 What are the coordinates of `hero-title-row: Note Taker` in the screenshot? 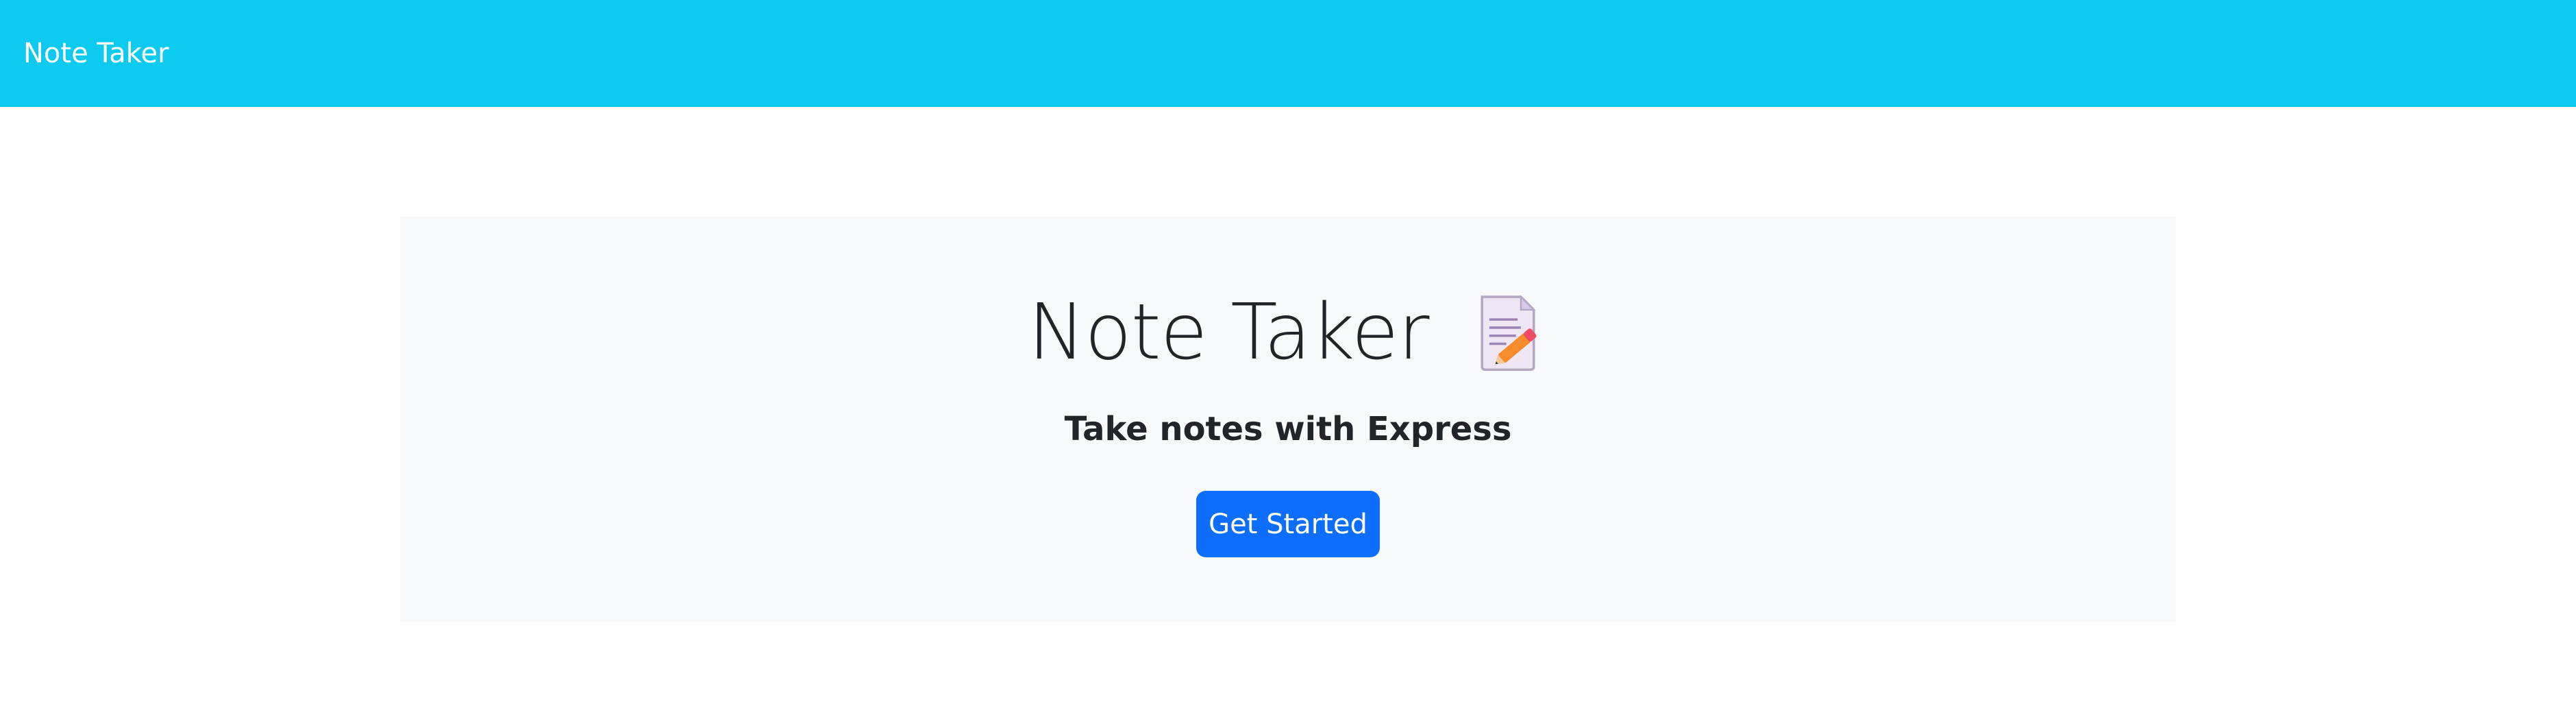 It's located at (1288, 332).